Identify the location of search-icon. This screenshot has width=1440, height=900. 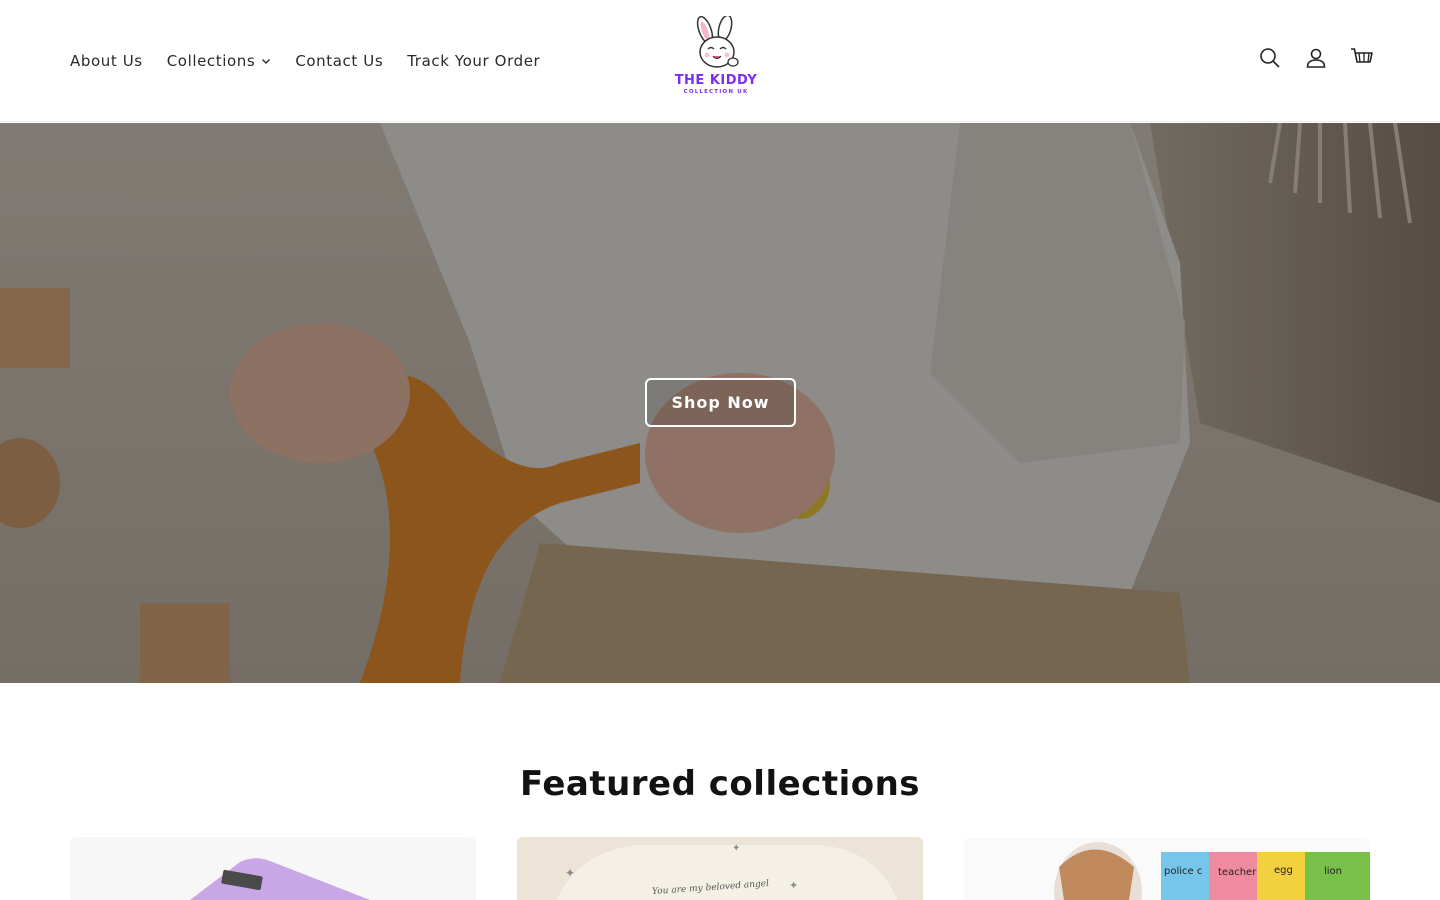
(1270, 58).